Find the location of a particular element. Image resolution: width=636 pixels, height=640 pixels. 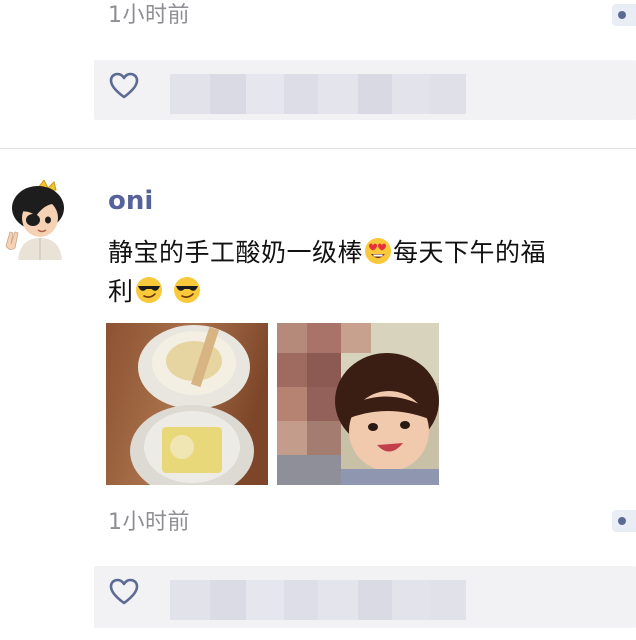

post-text-part: 每天下午的福 is located at coordinates (470, 252).